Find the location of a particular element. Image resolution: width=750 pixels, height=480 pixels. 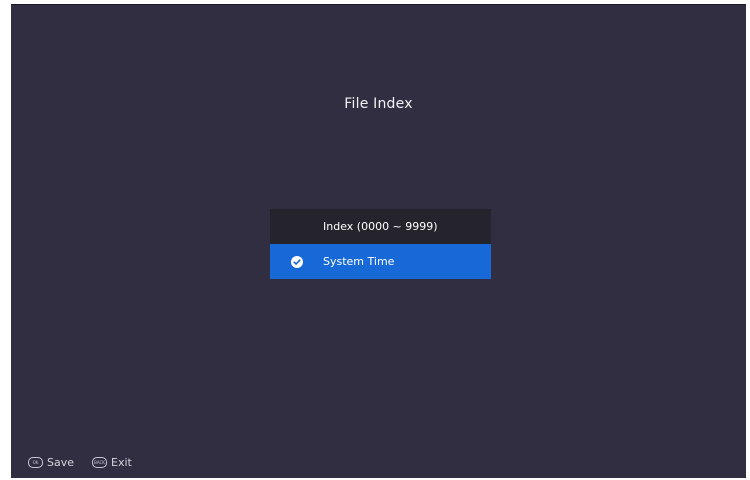

option-system-time: System Time is located at coordinates (380, 261).